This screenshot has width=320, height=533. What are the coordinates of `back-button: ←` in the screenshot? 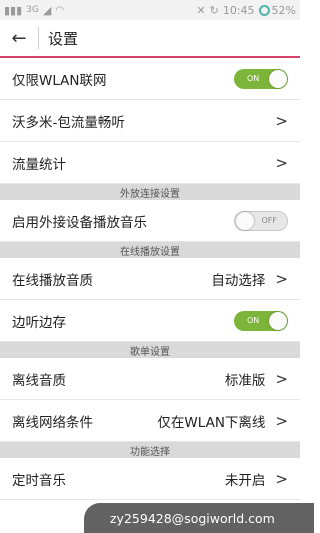 It's located at (19, 38).